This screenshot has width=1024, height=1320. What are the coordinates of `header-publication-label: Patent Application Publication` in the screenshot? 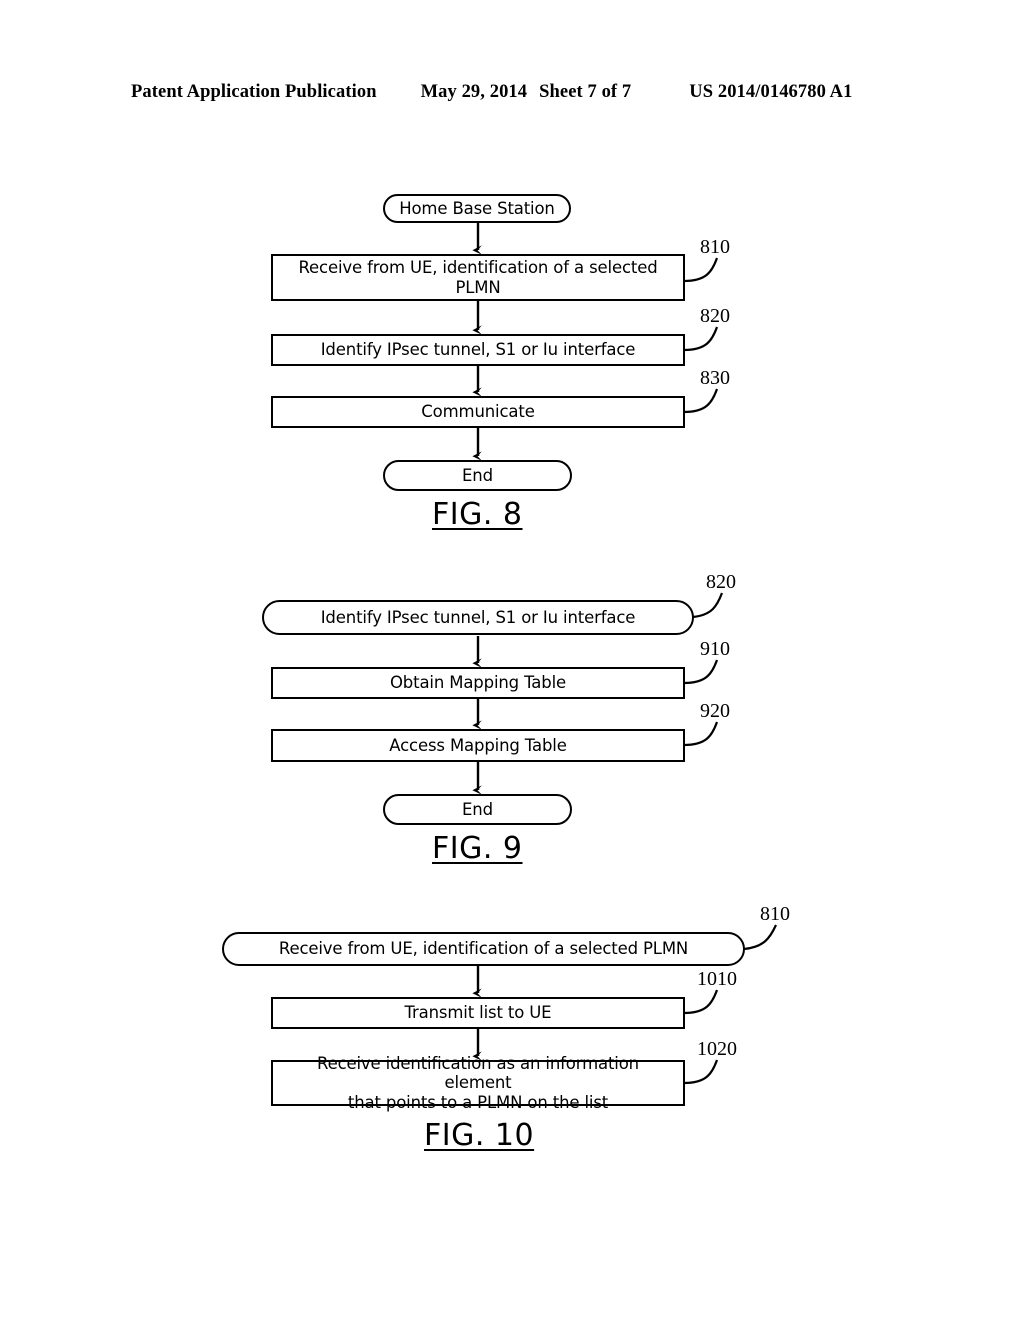 It's located at (254, 92).